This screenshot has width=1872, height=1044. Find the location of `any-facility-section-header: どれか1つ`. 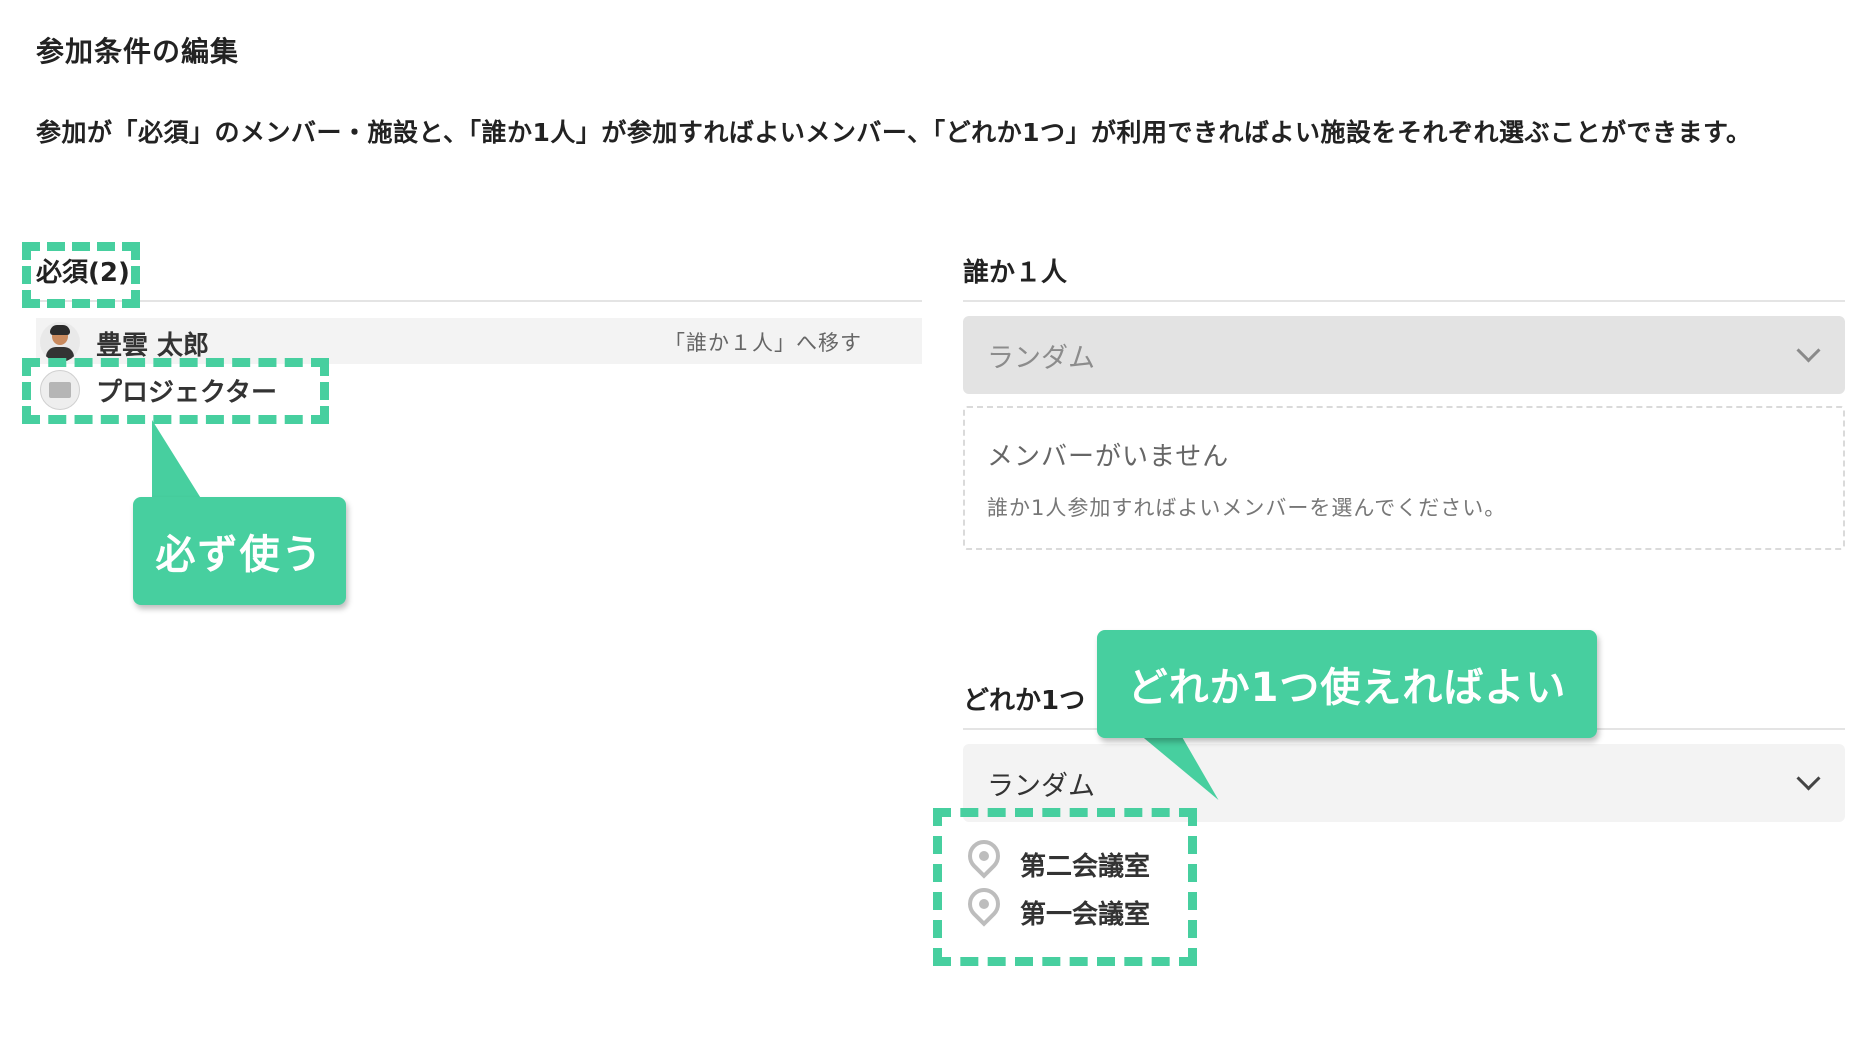

any-facility-section-header: どれか1つ is located at coordinates (1024, 701).